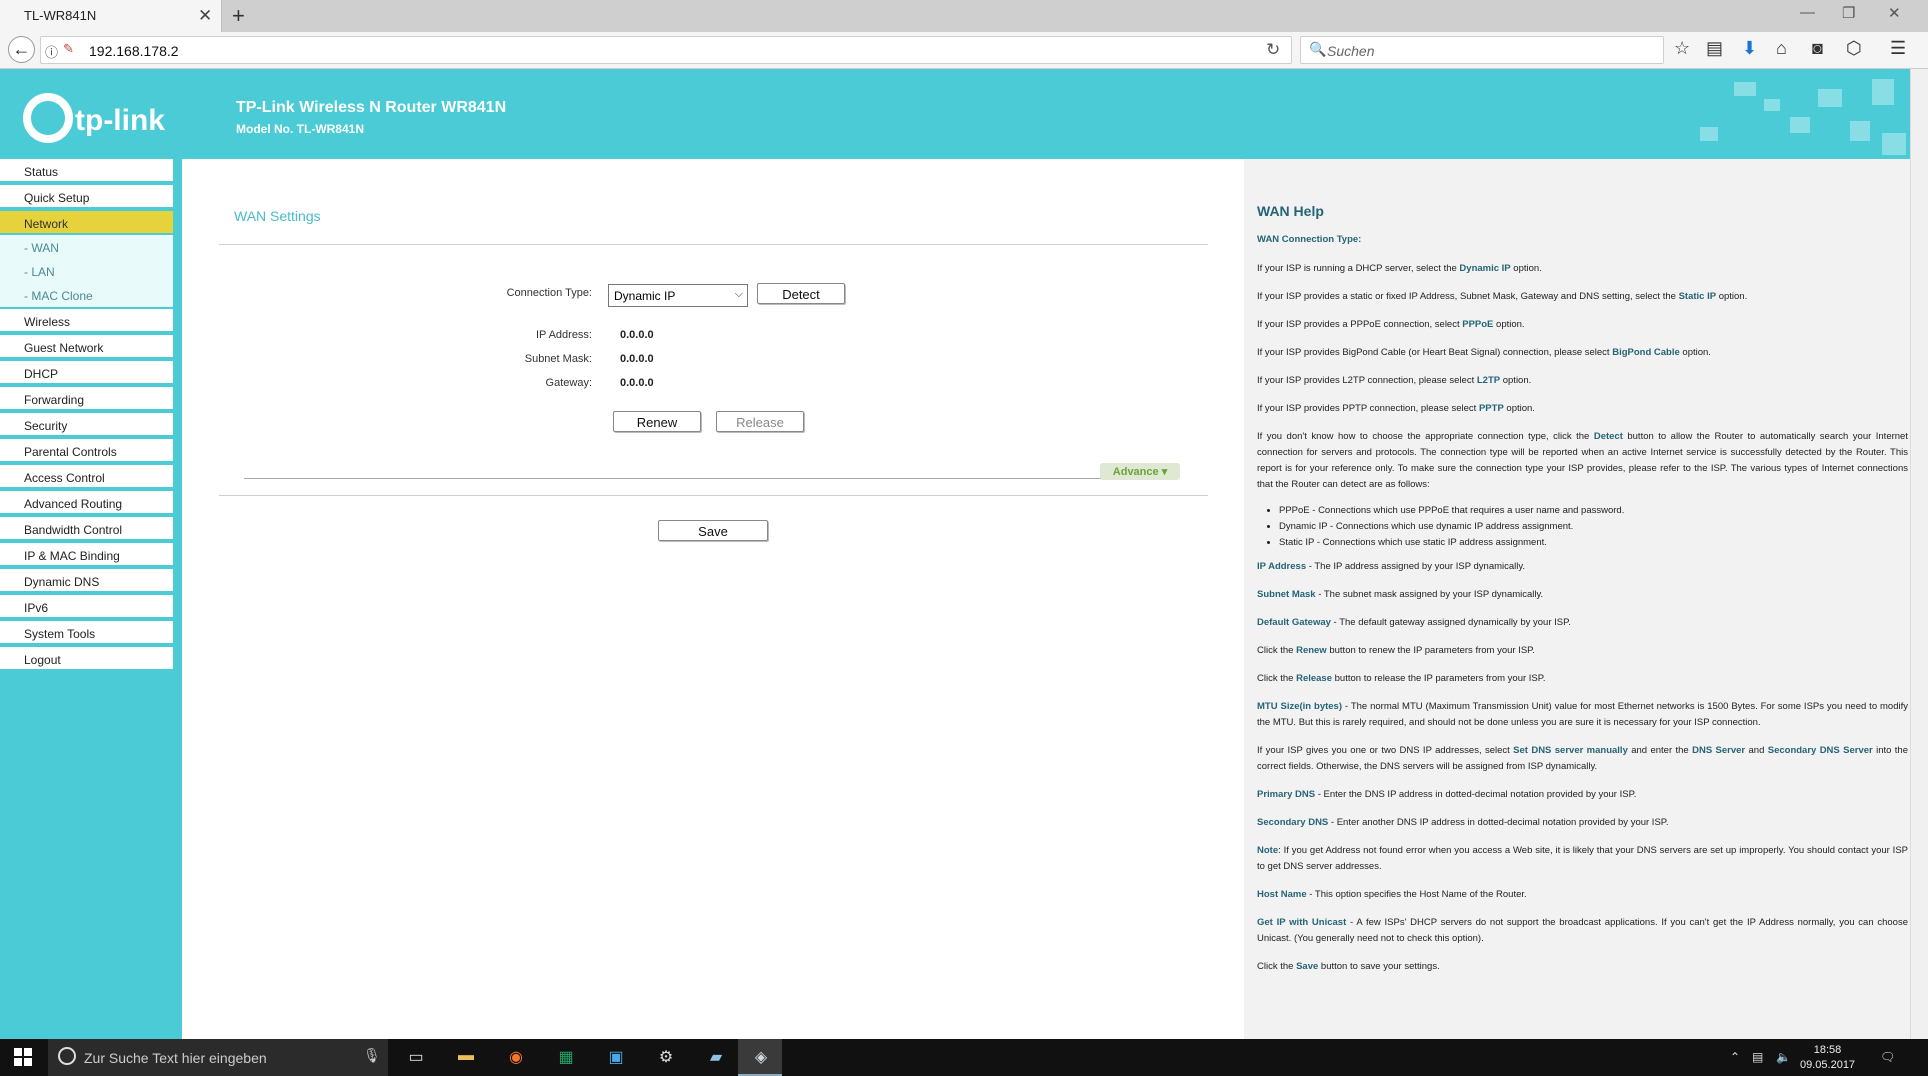  Describe the element at coordinates (1482, 50) in the screenshot. I see `search-input: 🔍 Suchen` at that location.